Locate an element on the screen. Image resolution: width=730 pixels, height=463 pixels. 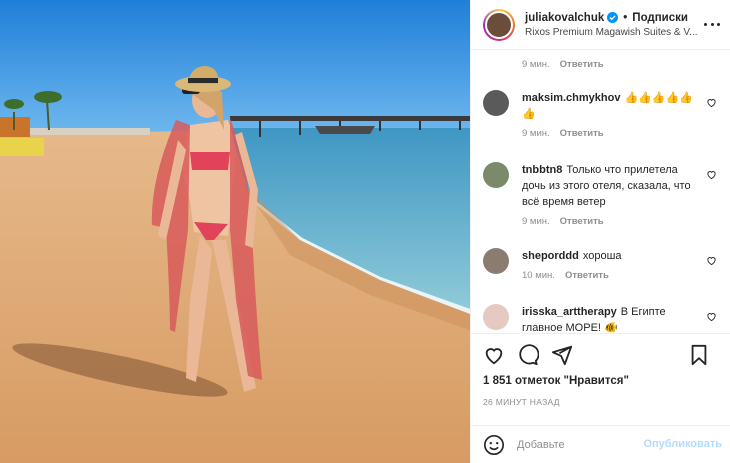
following-button: Подписки is located at coordinates (660, 18).